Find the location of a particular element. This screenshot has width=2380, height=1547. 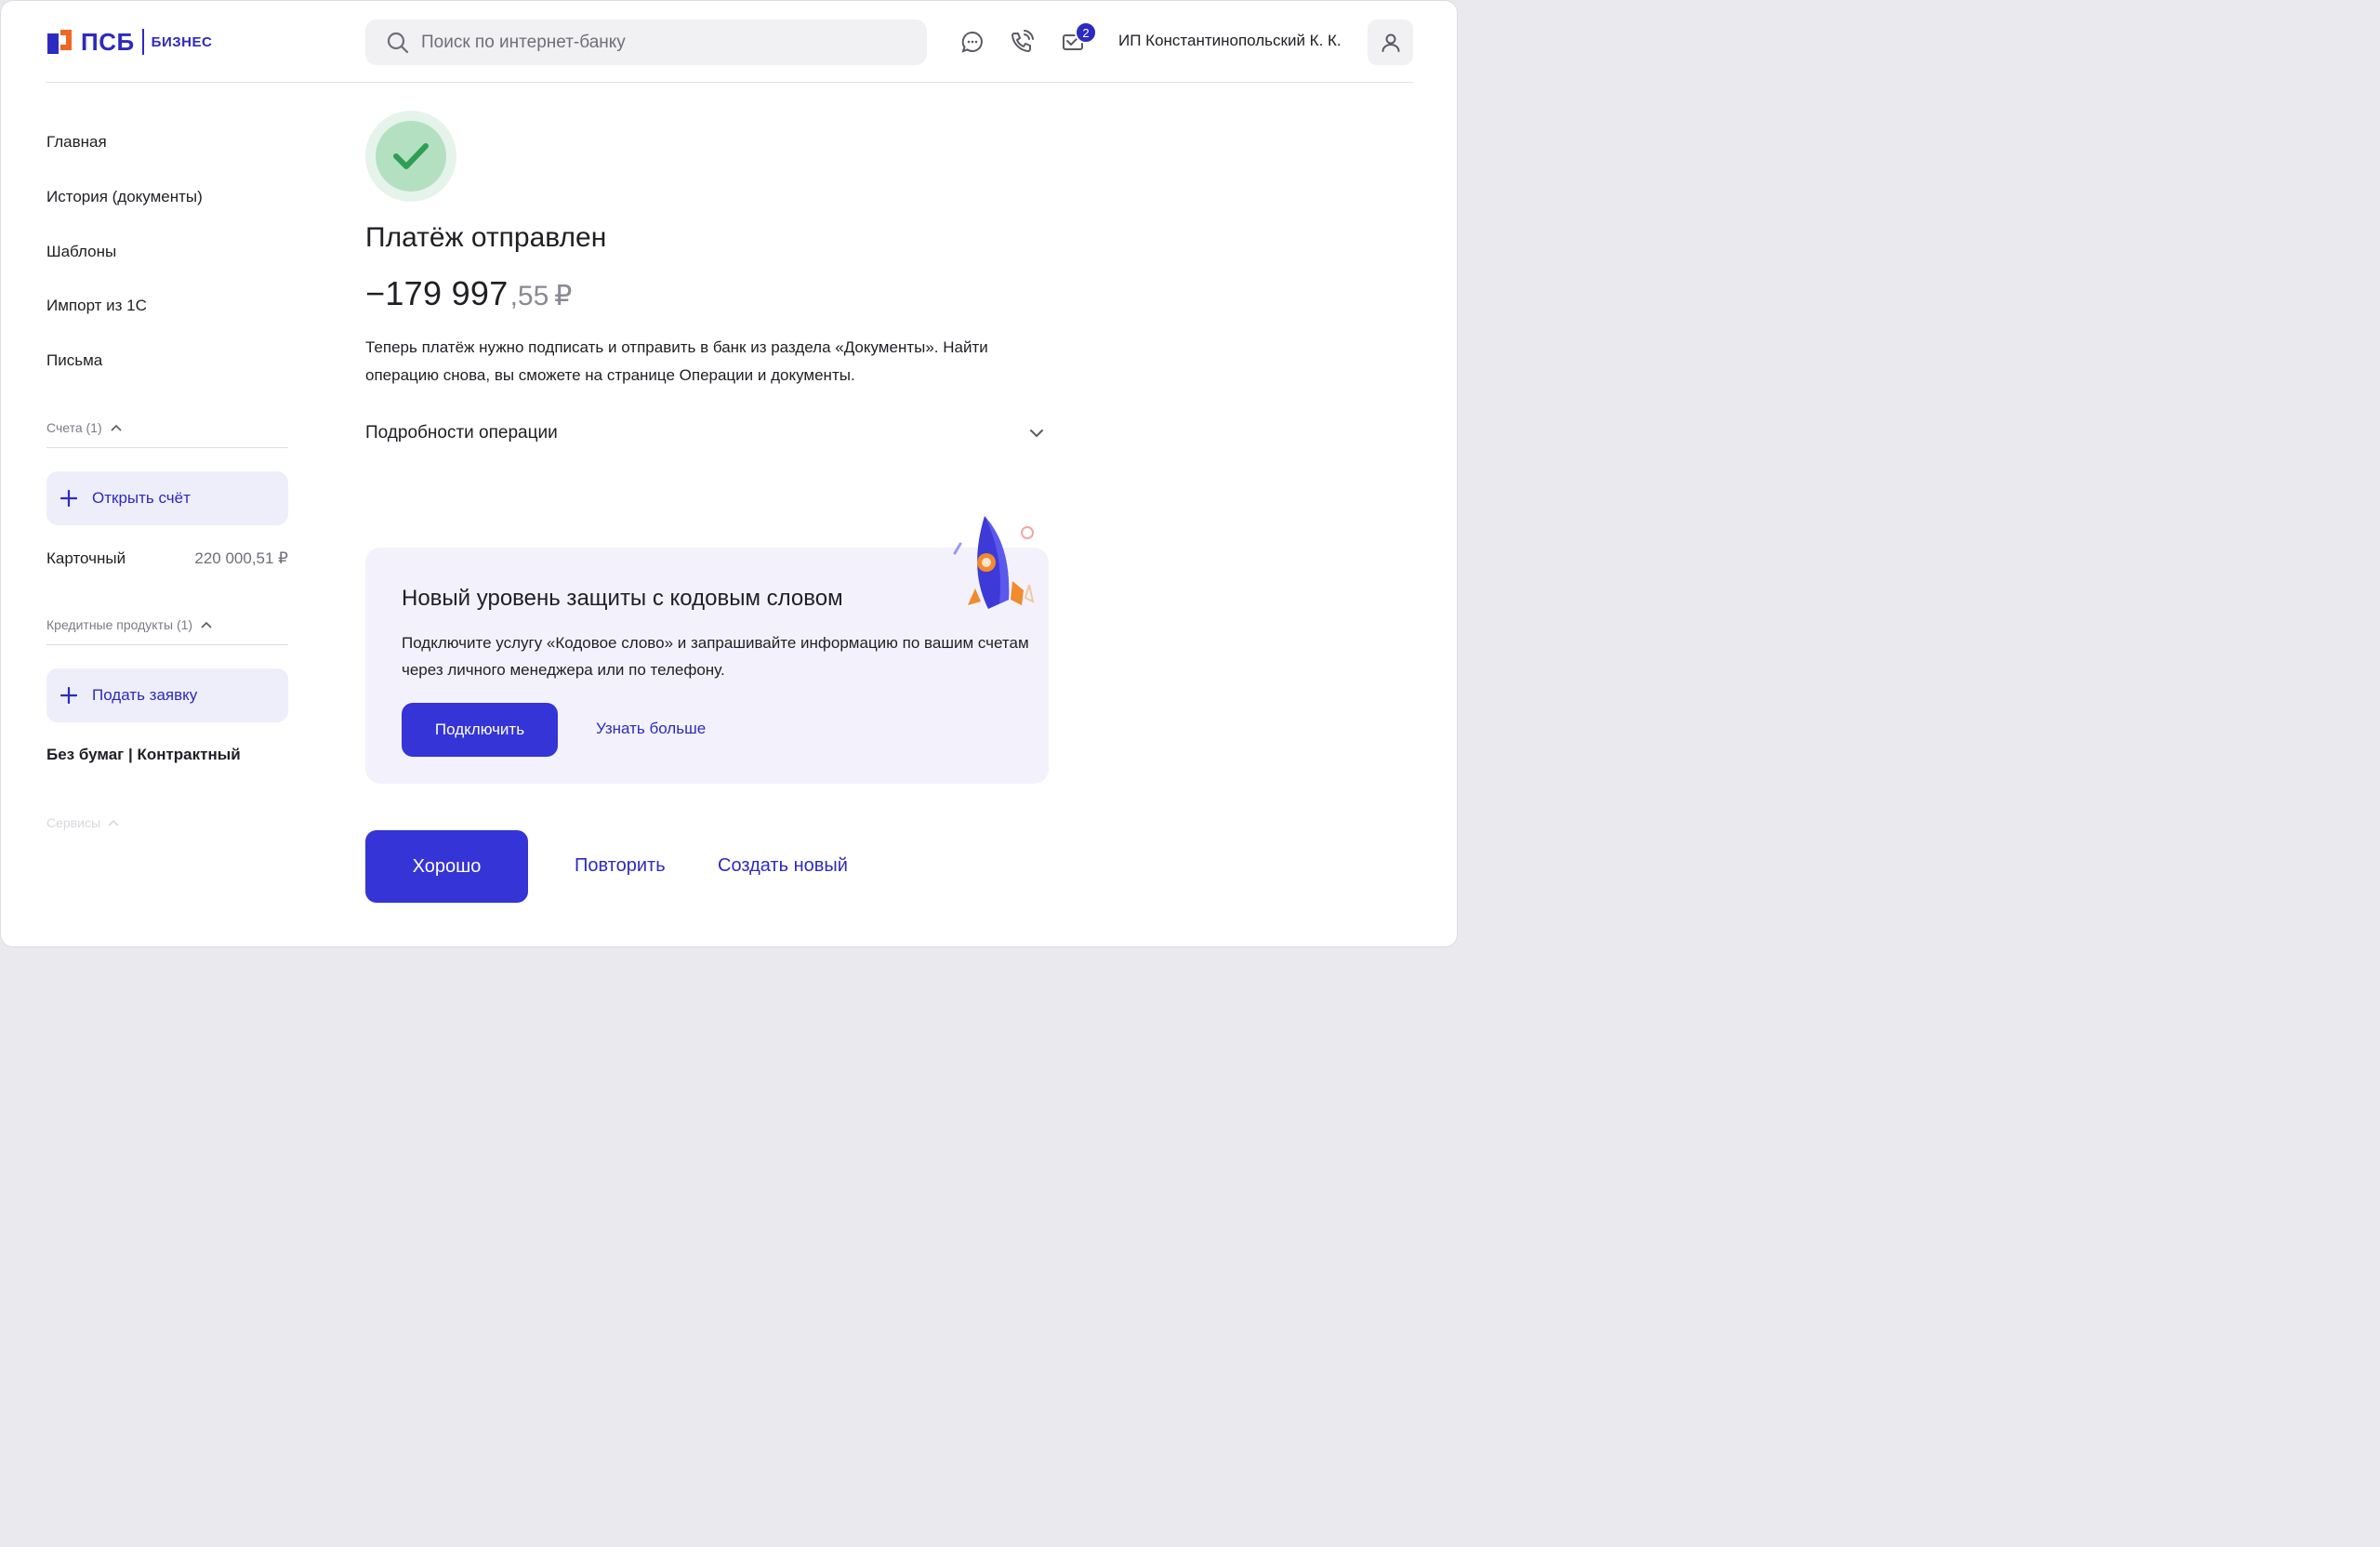

ok-button: Хорошо is located at coordinates (446, 866).